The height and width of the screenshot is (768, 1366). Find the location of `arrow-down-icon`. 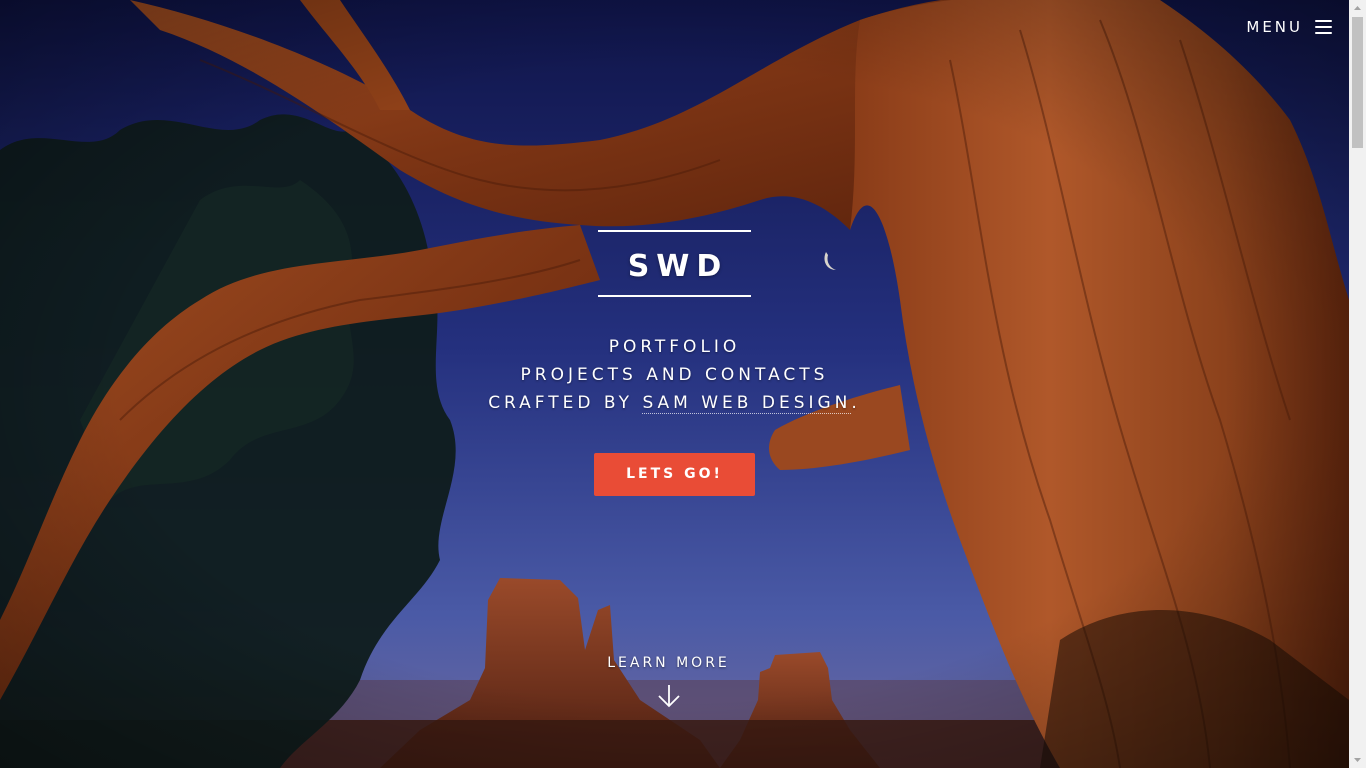

arrow-down-icon is located at coordinates (668, 696).